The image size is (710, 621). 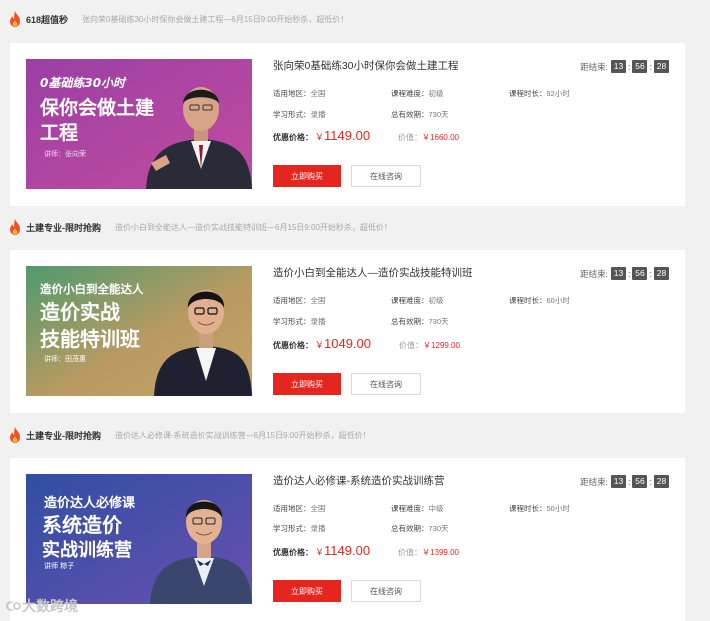 What do you see at coordinates (50, 606) in the screenshot?
I see `watermark-text: 大数跨境` at bounding box center [50, 606].